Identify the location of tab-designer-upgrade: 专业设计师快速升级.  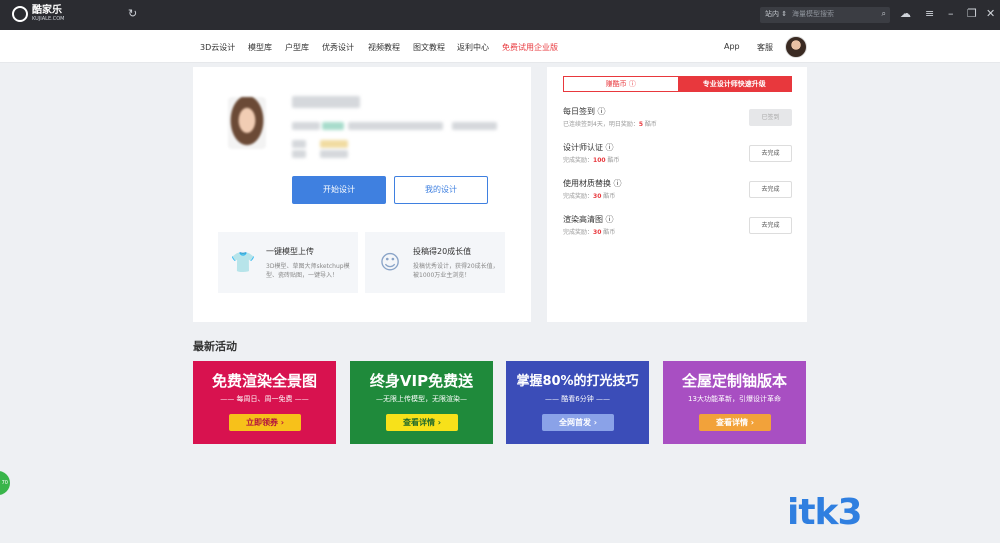
(734, 84).